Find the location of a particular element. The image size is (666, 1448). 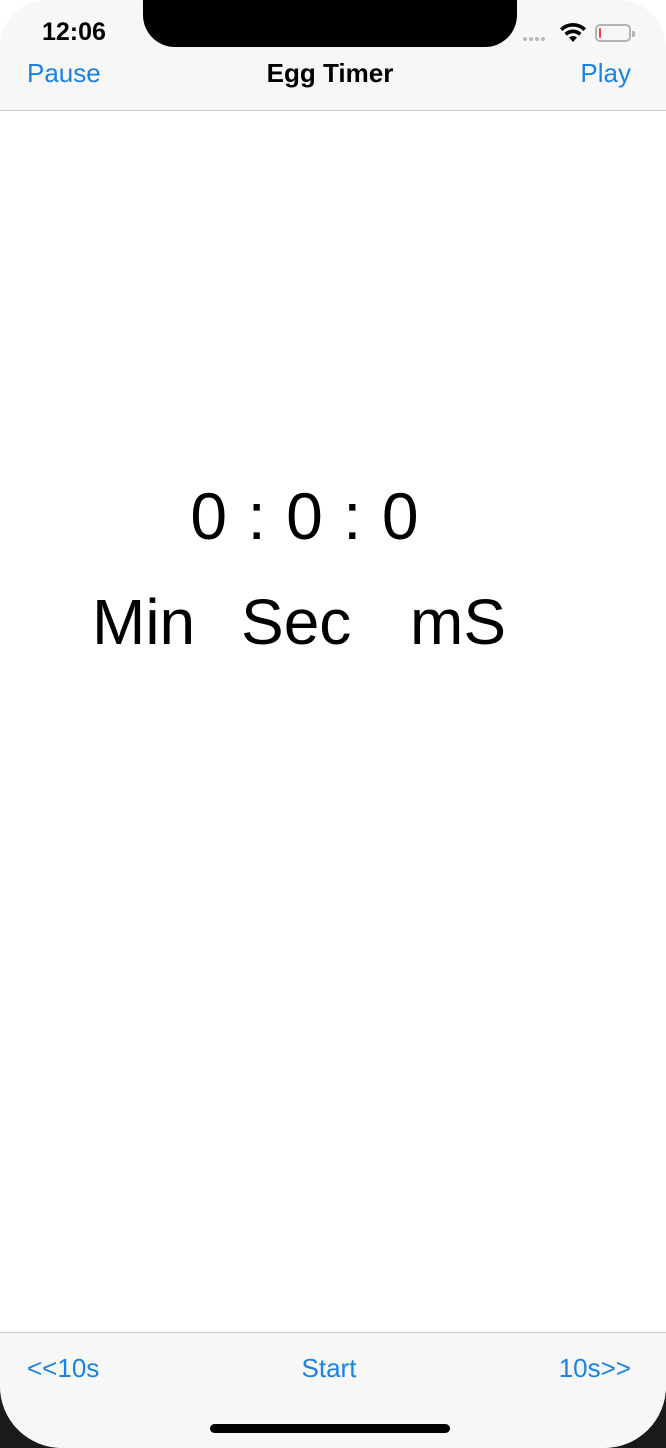

unit-labels: Min Sec mS is located at coordinates (333, 625).